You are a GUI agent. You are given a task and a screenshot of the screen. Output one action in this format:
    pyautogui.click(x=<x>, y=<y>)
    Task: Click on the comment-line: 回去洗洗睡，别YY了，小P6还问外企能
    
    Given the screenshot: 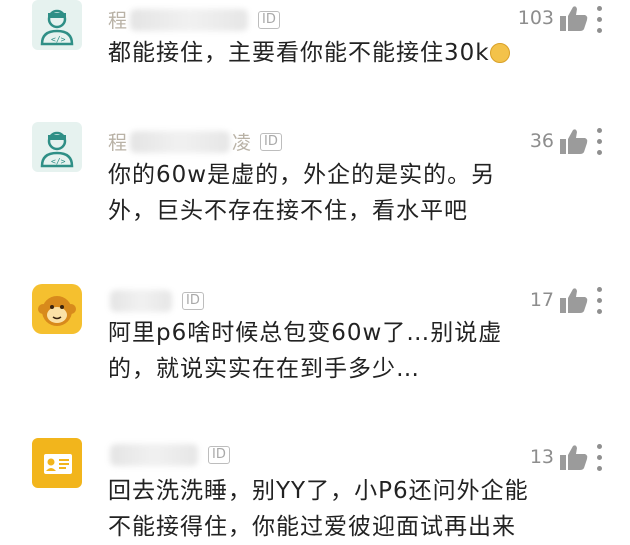 What is the action you would take?
    pyautogui.click(x=318, y=491)
    